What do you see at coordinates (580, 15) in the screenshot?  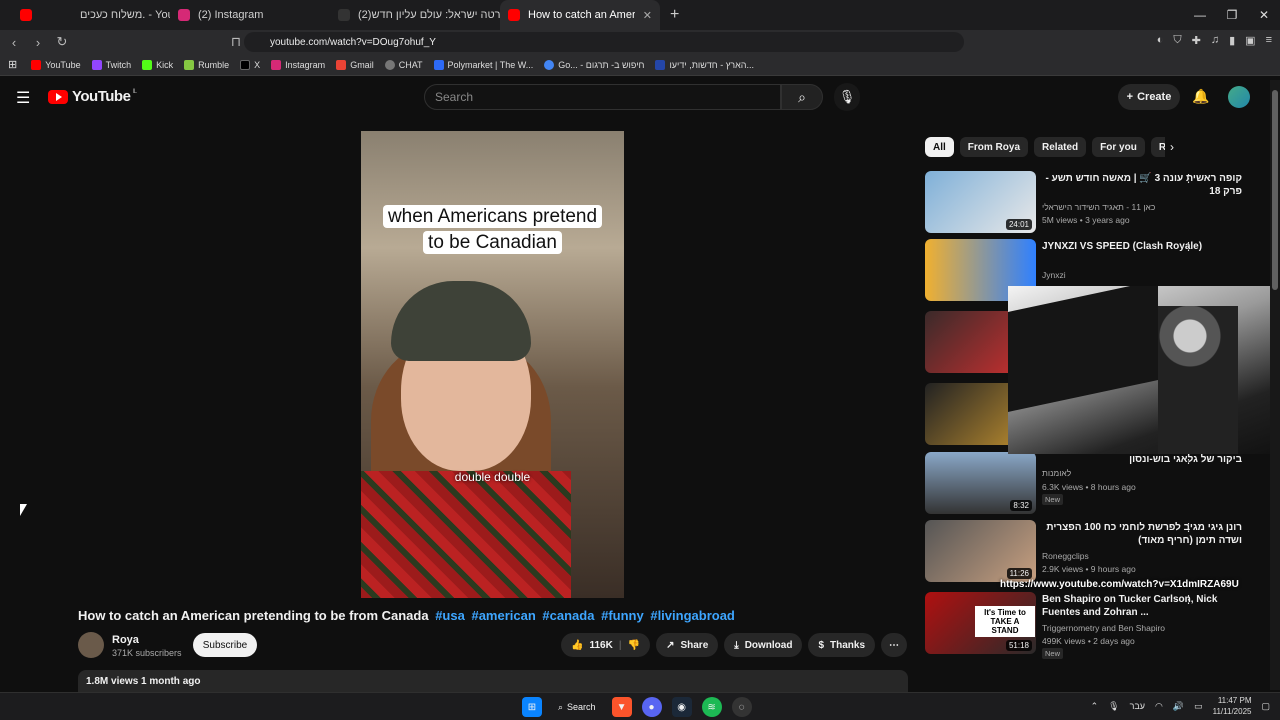 I see `browser-tab-active: How to catch an American pr ✕` at bounding box center [580, 15].